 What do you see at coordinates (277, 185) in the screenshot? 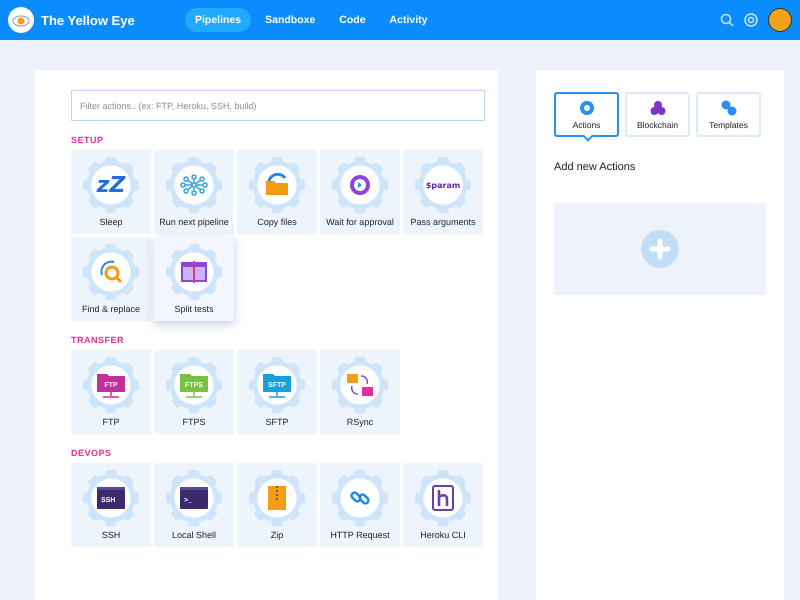
I see `folder-icon` at bounding box center [277, 185].